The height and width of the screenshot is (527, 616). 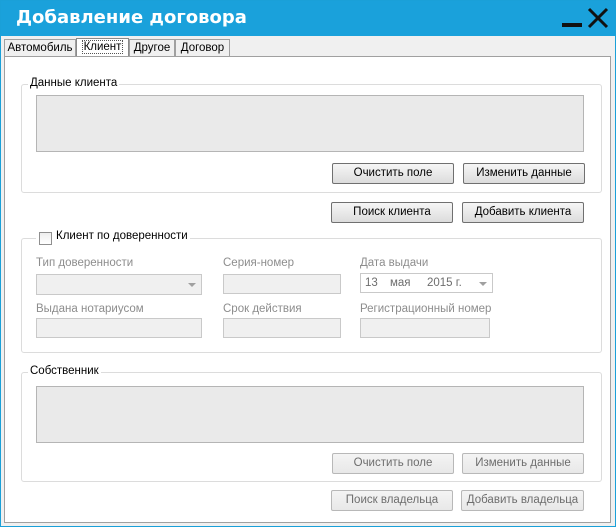 What do you see at coordinates (572, 18) in the screenshot?
I see `minimize-icon` at bounding box center [572, 18].